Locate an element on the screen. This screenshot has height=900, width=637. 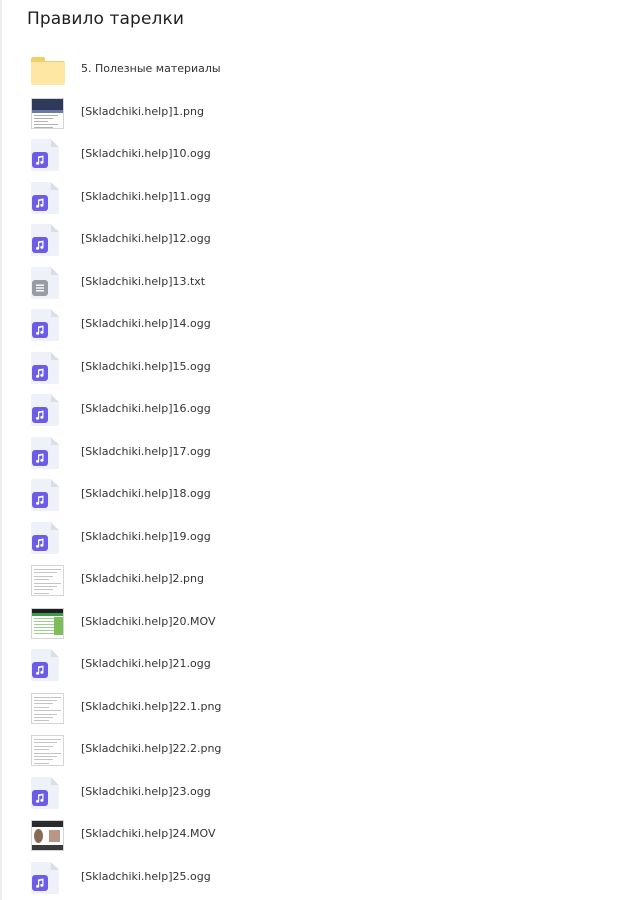
file-row: [Skladchiki.help]22.1.png is located at coordinates (310, 708).